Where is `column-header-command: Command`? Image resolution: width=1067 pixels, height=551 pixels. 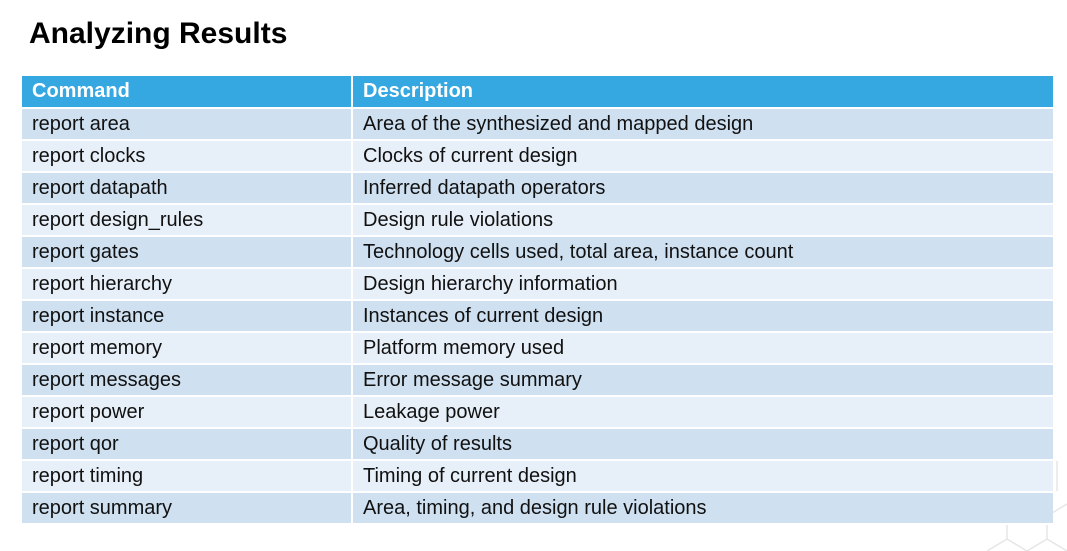
column-header-command: Command is located at coordinates (187, 92).